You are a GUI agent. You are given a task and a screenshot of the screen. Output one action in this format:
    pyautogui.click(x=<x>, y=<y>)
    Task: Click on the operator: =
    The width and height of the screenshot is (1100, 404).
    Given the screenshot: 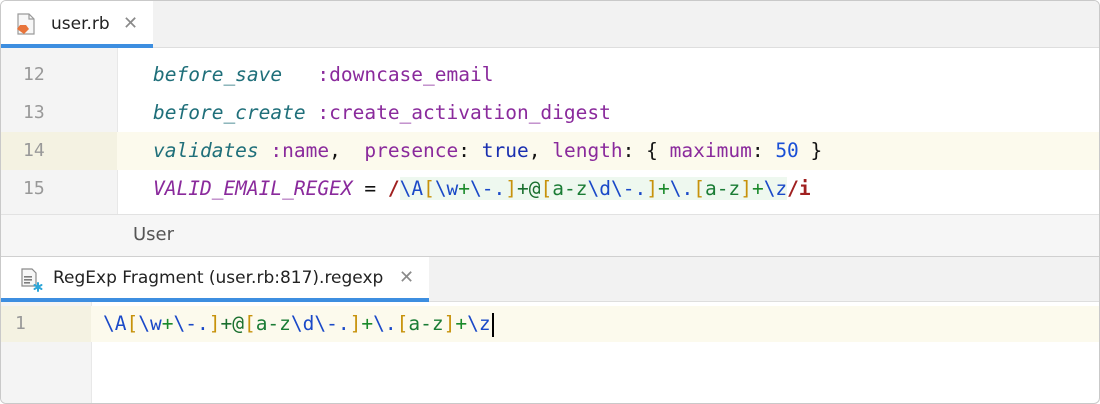 What is the action you would take?
    pyautogui.click(x=370, y=188)
    